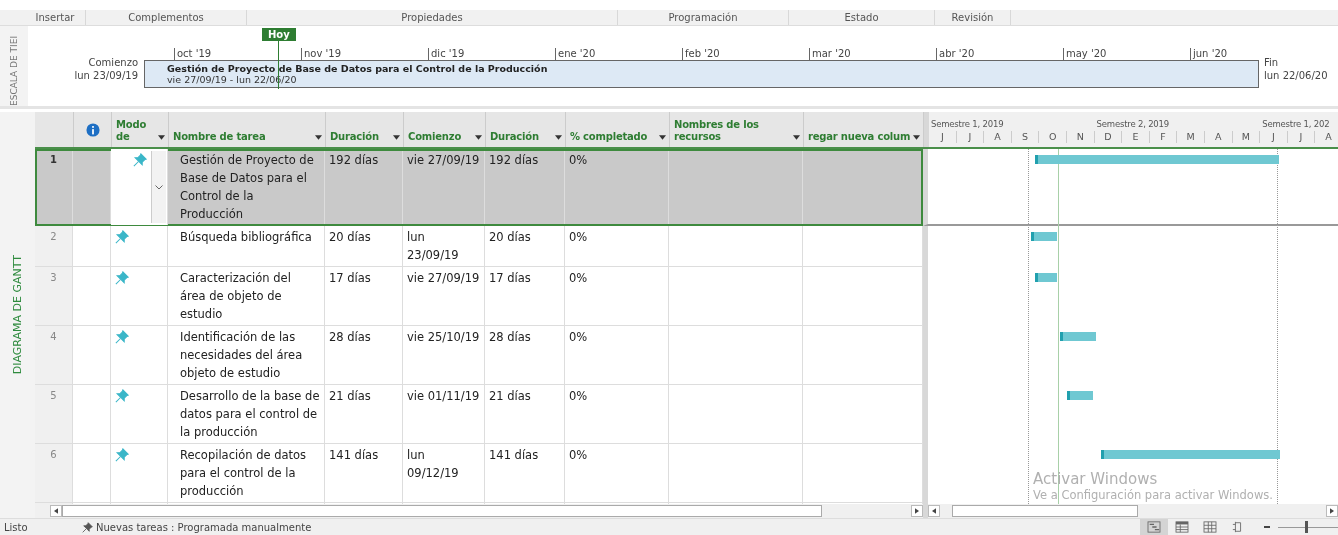  What do you see at coordinates (246, 246) in the screenshot?
I see `task-name-cell: Búsqueda bibliográfica` at bounding box center [246, 246].